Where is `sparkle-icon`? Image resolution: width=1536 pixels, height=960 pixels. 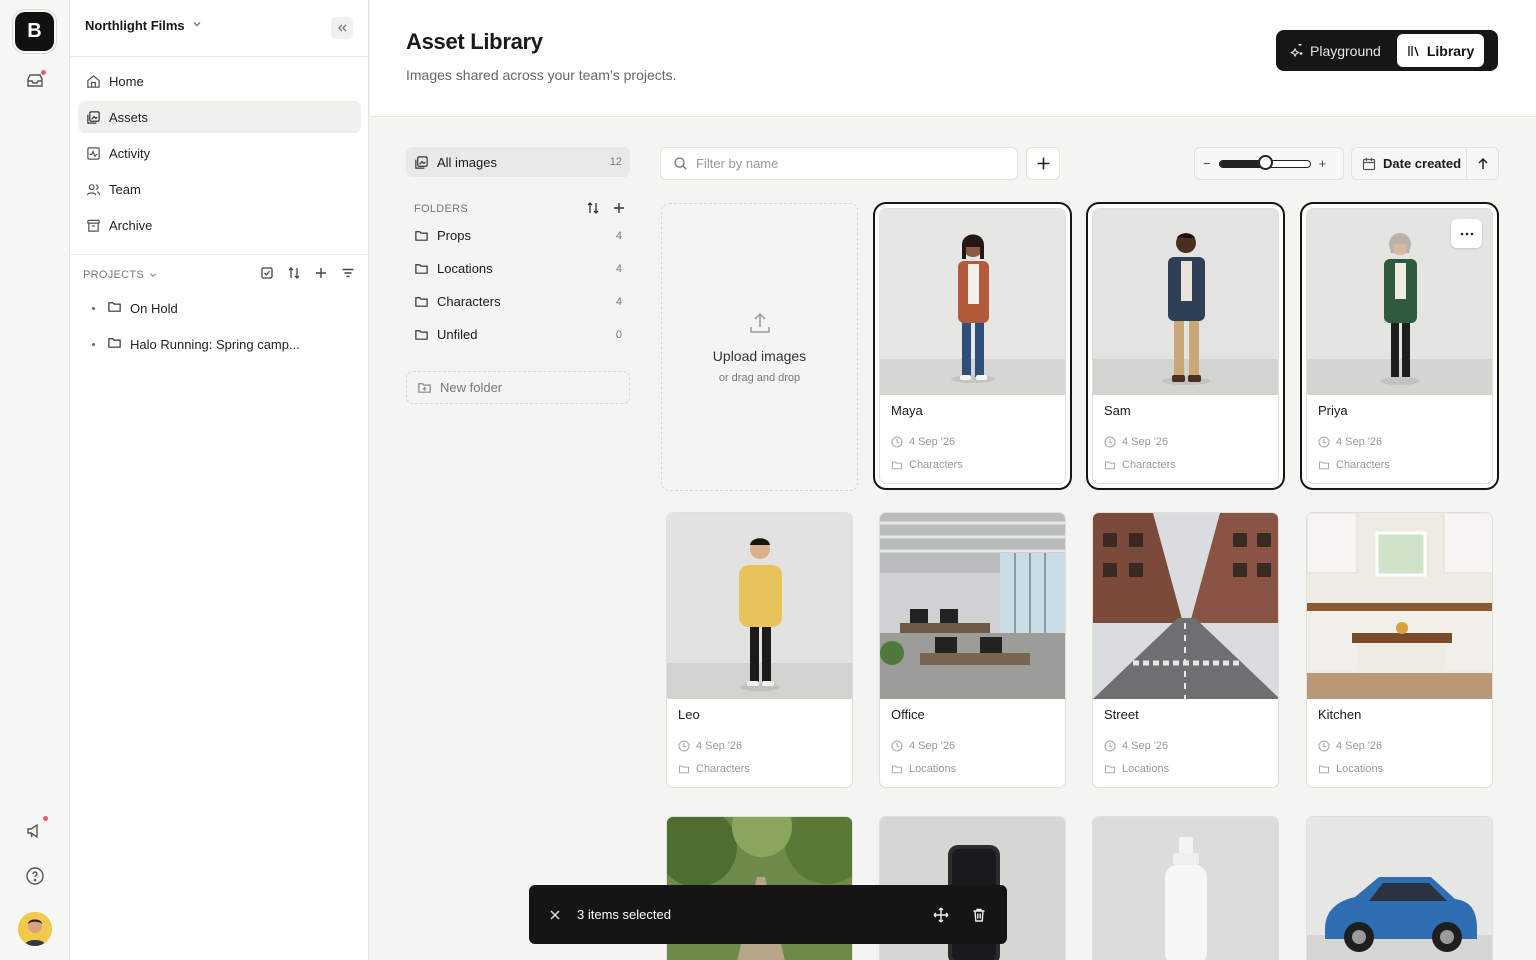
sparkle-icon is located at coordinates (1297, 50).